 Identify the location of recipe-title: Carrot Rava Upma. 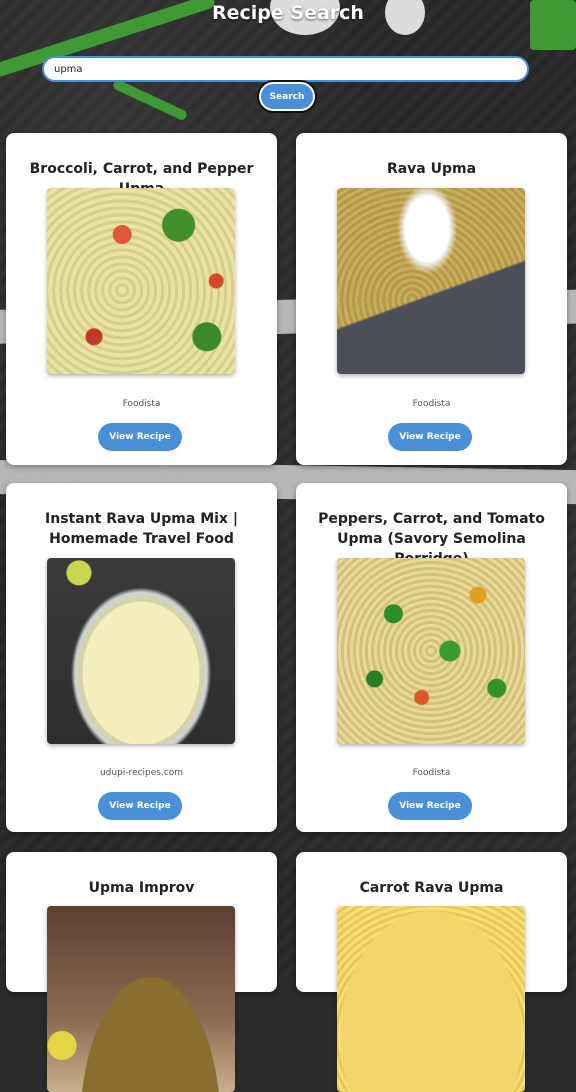
(431, 888).